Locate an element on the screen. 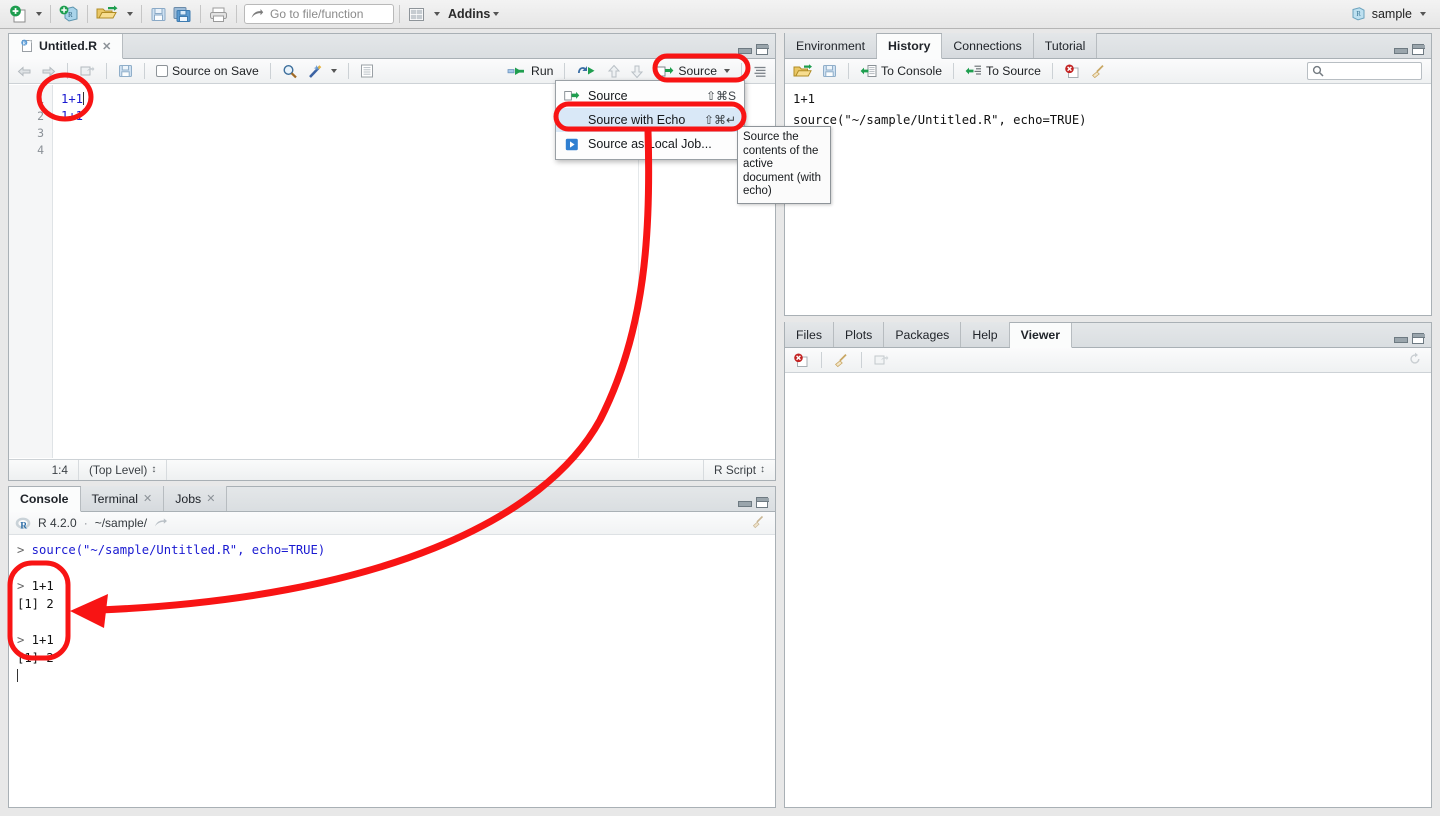 The image size is (1440, 816). tab-plots: Plots is located at coordinates (859, 334).